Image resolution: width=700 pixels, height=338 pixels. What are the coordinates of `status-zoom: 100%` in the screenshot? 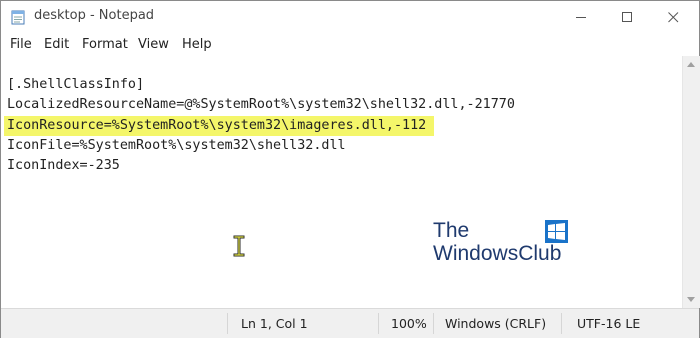 It's located at (409, 323).